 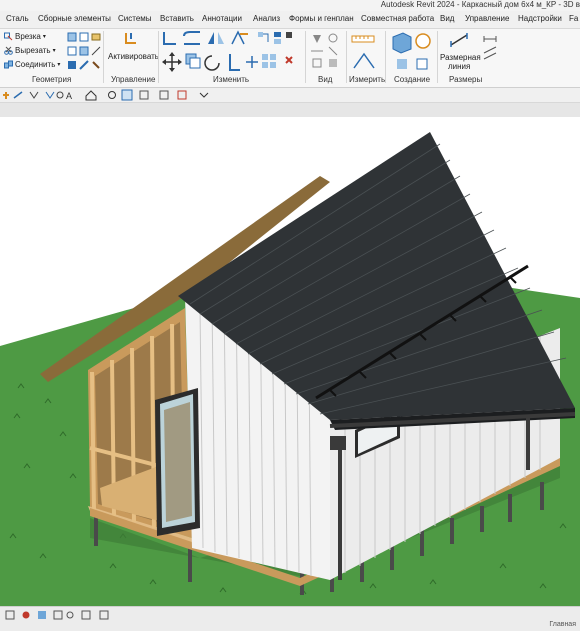 What do you see at coordinates (177, 18) in the screenshot?
I see `tab-insert: Вставить` at bounding box center [177, 18].